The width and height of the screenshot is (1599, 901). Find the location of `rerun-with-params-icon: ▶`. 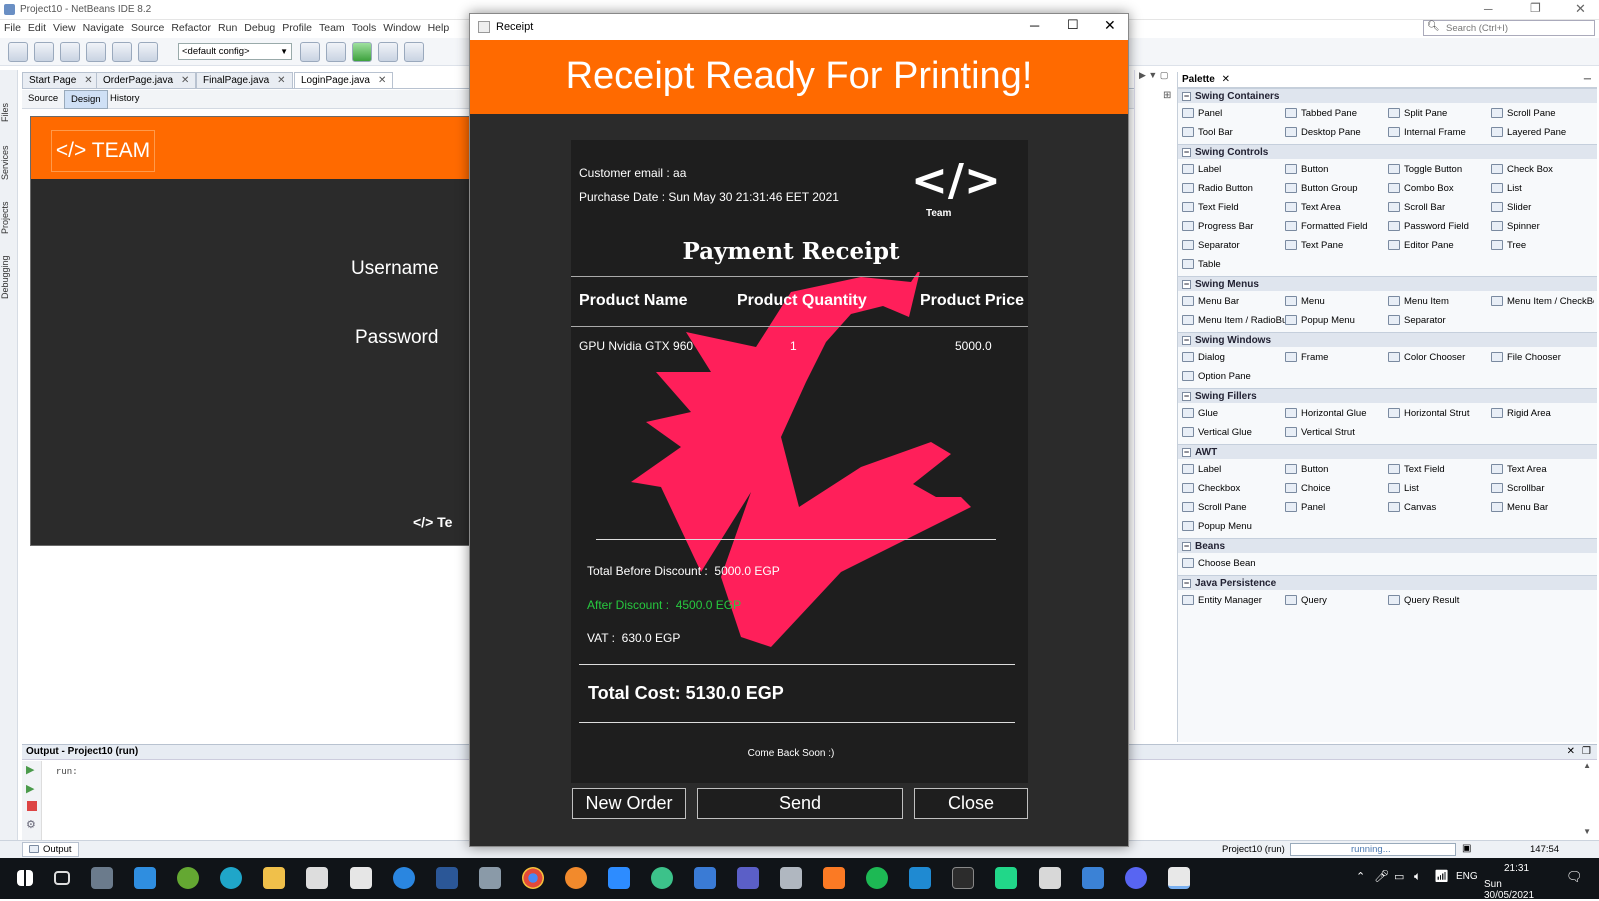

rerun-with-params-icon: ▶ is located at coordinates (30, 788).